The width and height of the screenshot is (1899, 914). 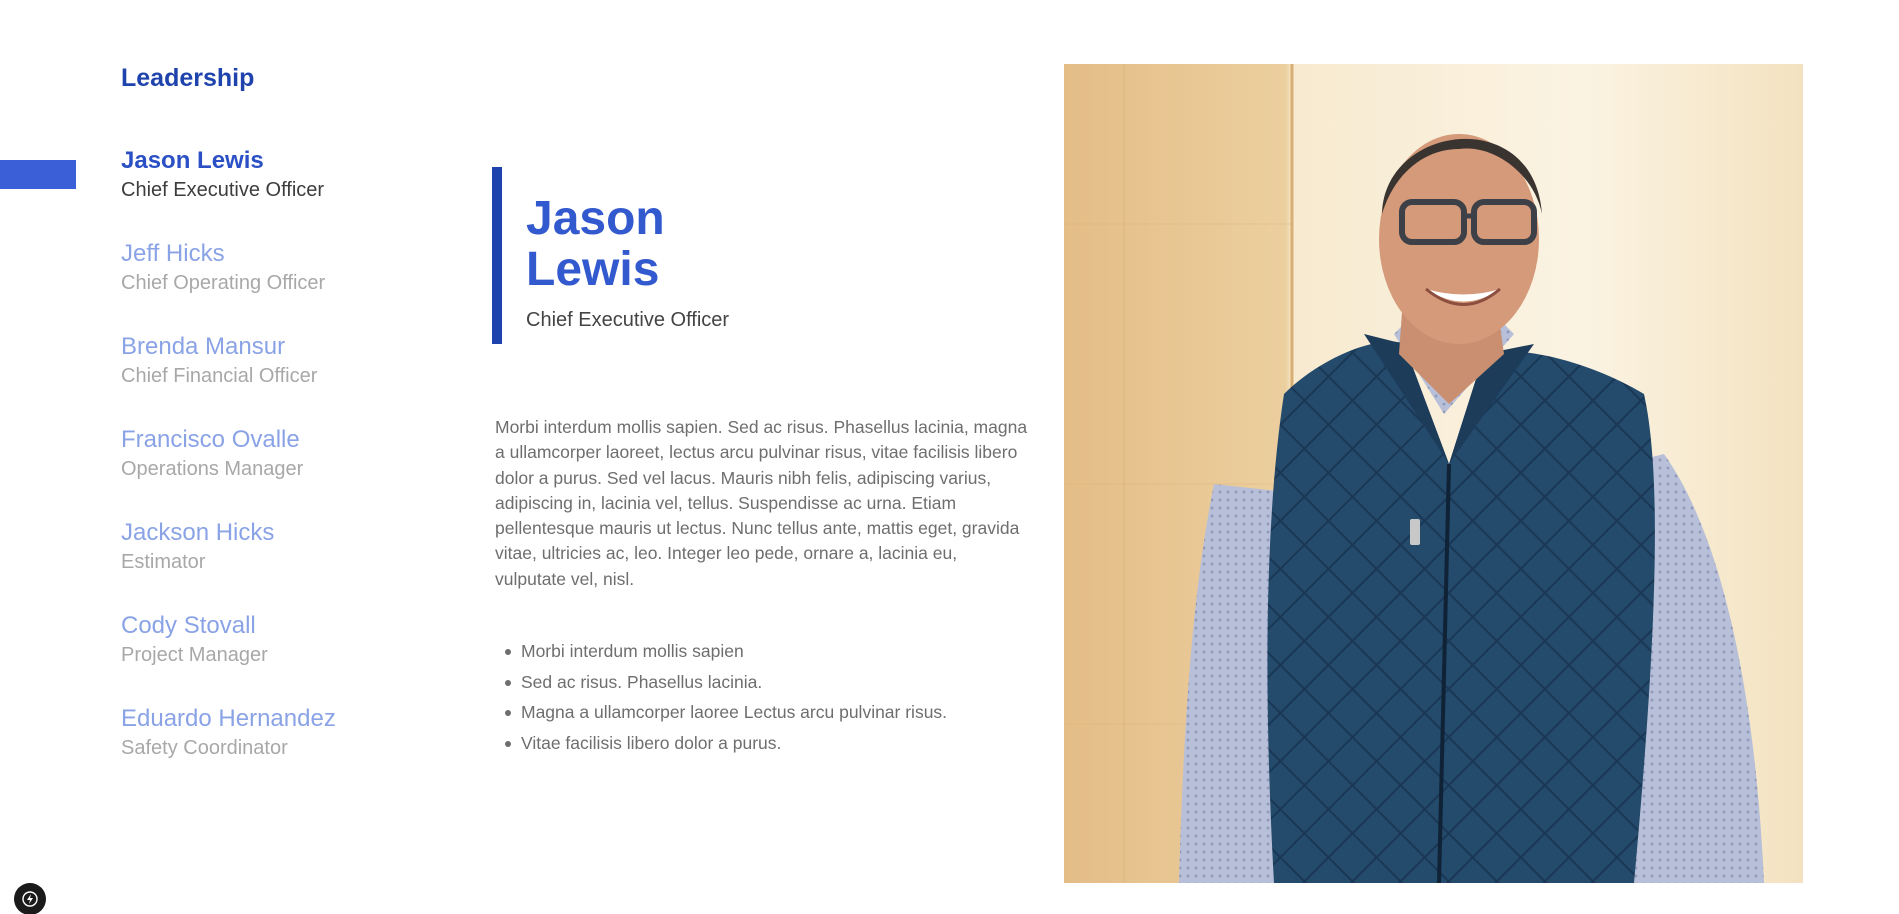 What do you see at coordinates (198, 532) in the screenshot?
I see `leader-name: Jackson Hicks` at bounding box center [198, 532].